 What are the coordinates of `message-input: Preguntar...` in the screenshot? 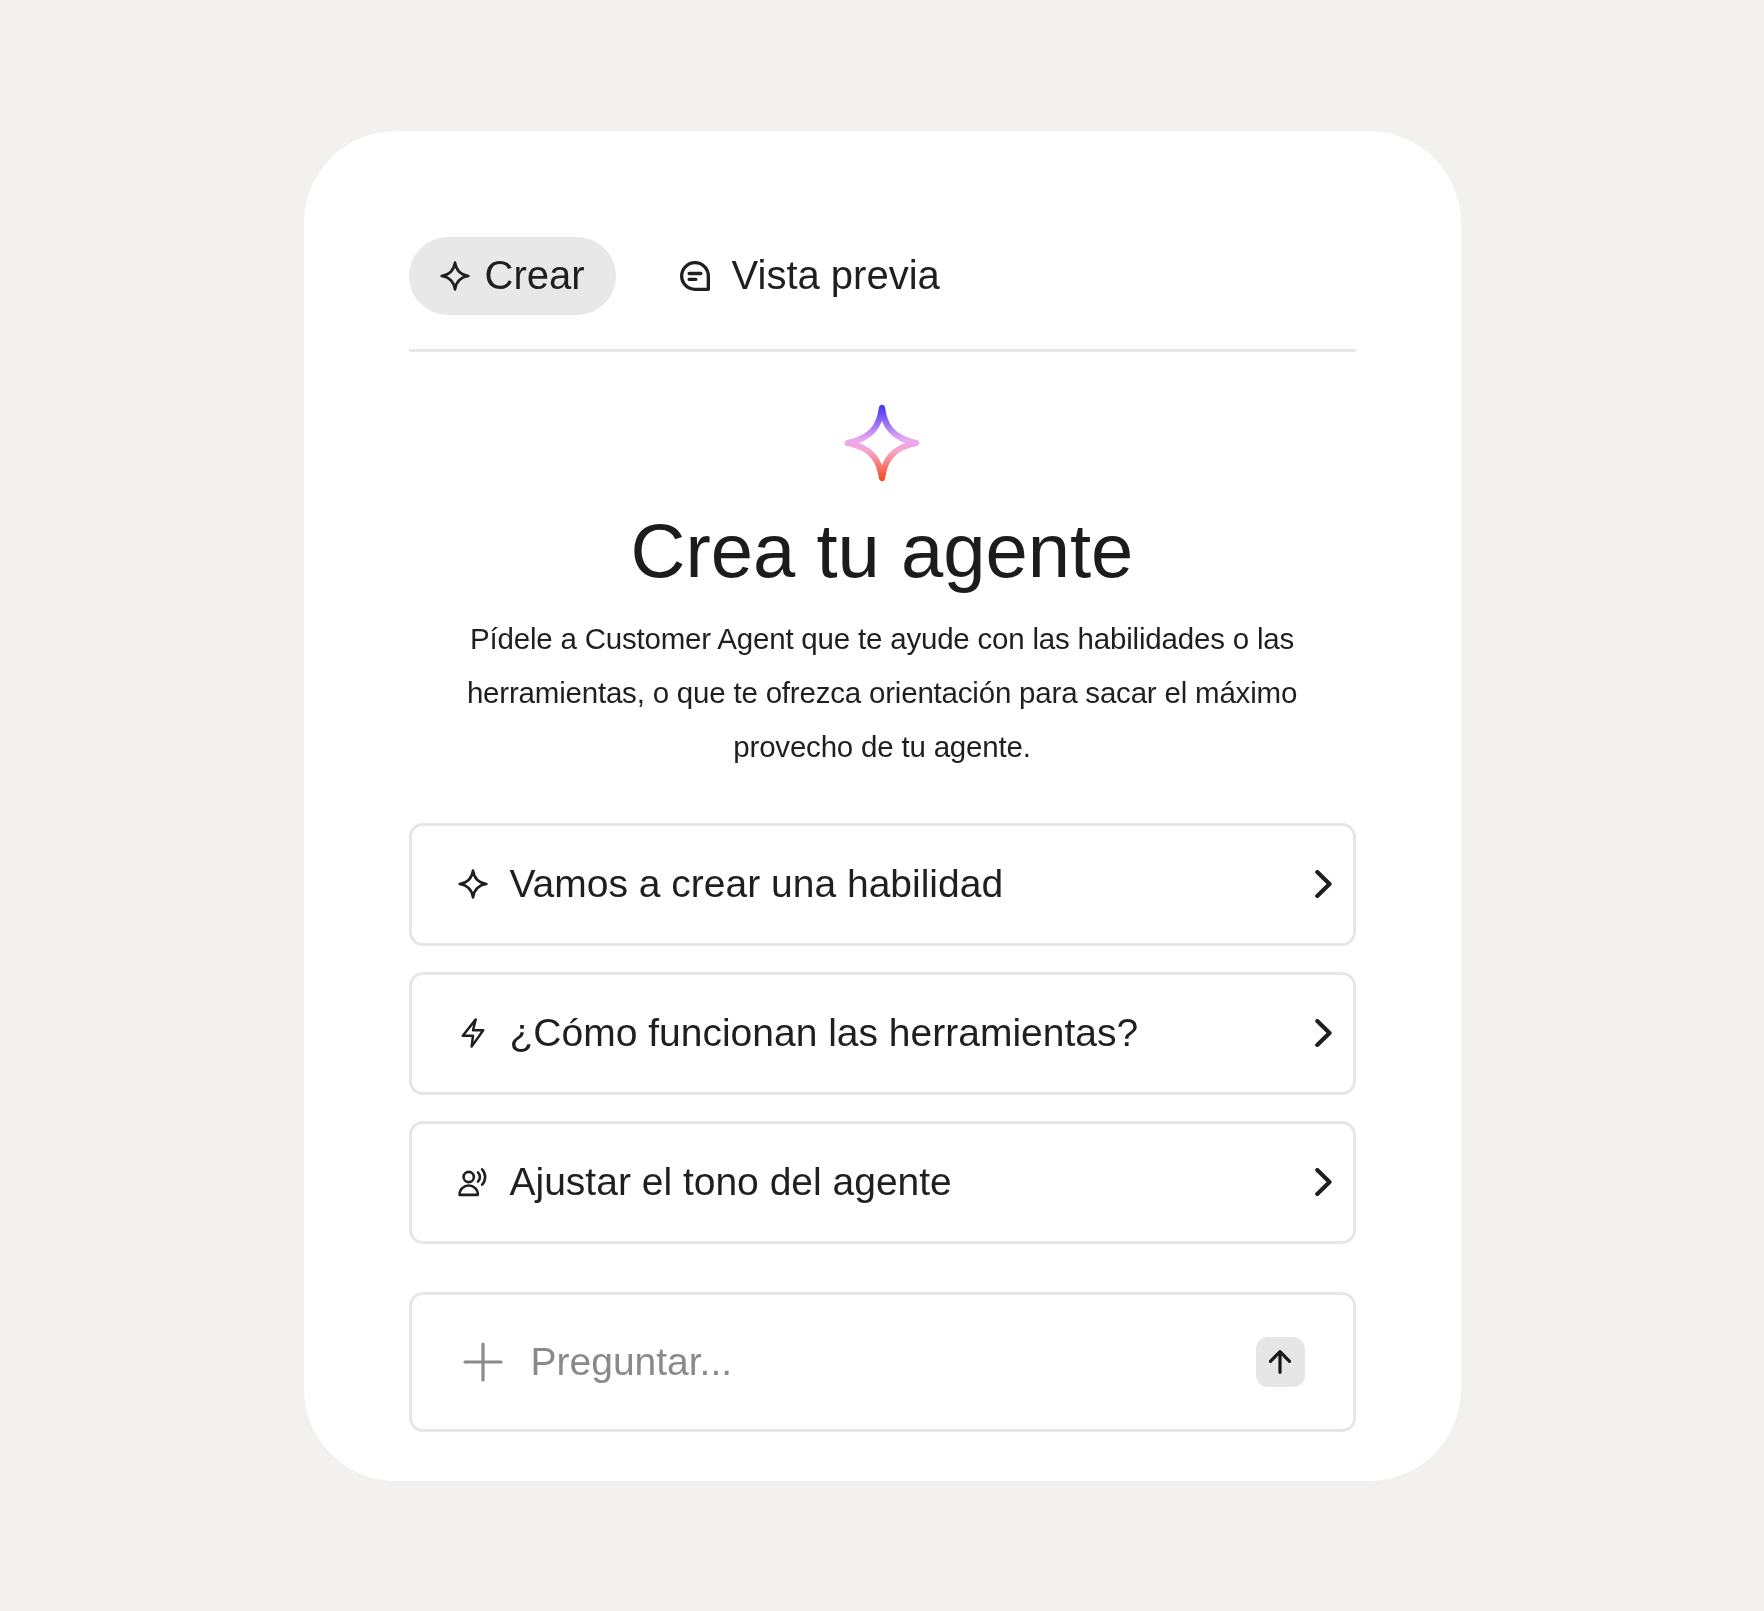 It's located at (883, 1361).